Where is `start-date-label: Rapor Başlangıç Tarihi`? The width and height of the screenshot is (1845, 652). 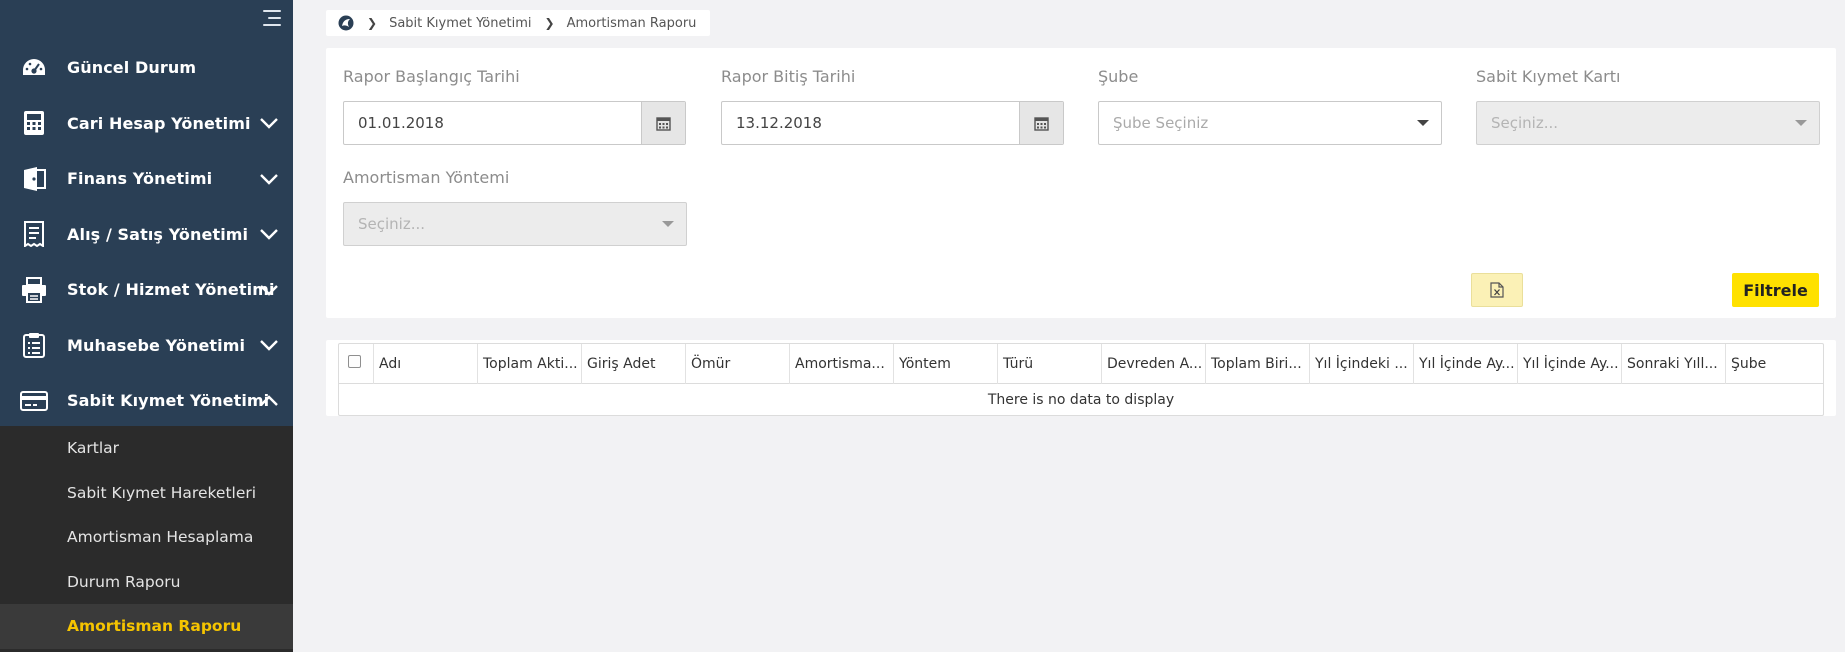
start-date-label: Rapor Başlangıç Tarihi is located at coordinates (431, 76).